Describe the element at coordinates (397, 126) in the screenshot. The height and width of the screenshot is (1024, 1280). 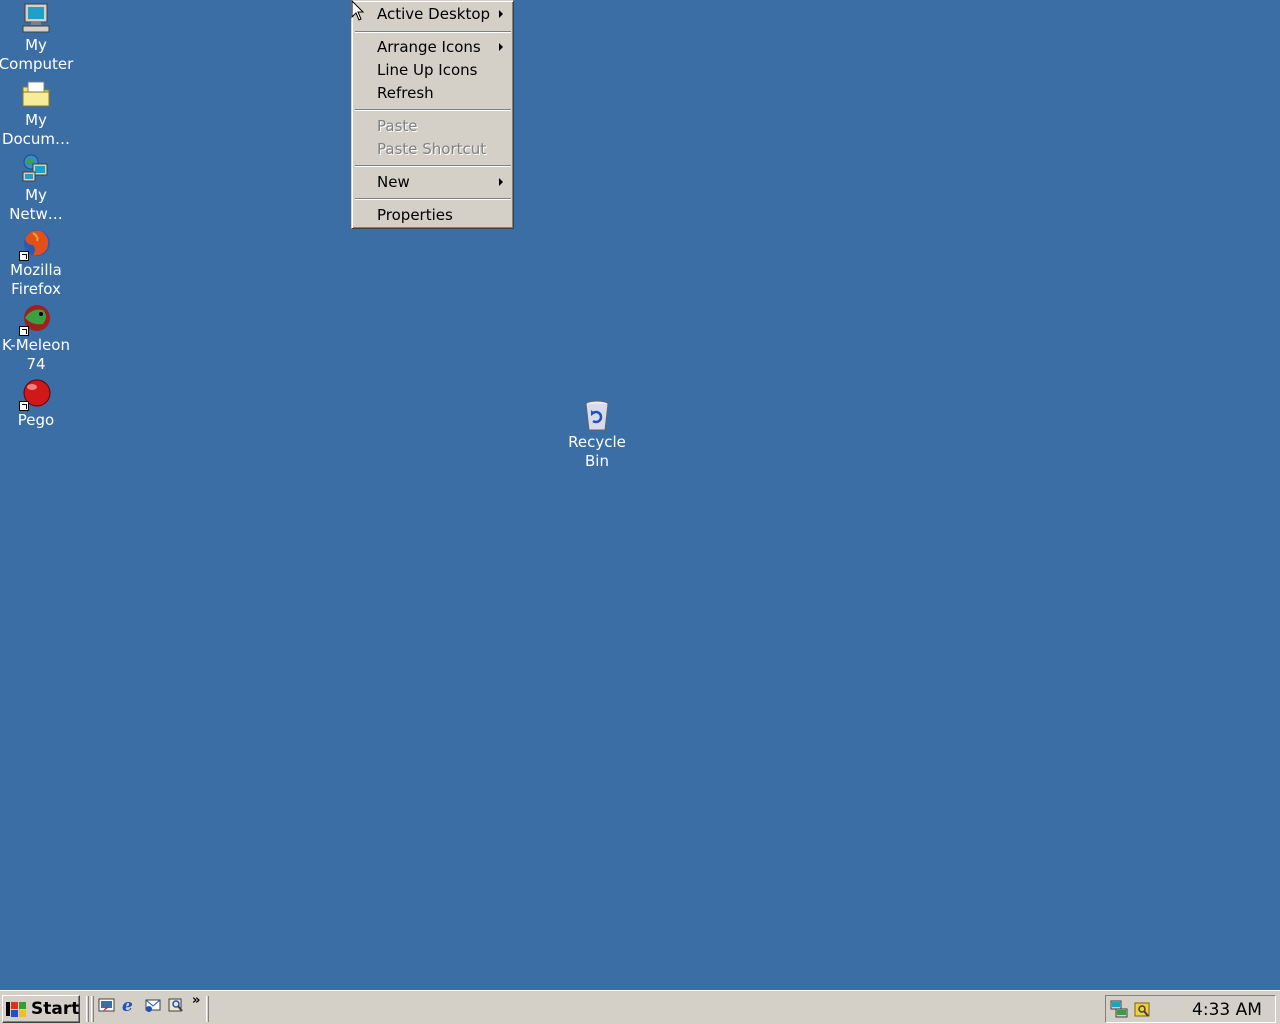
I see `menu-item-label: Paste` at that location.